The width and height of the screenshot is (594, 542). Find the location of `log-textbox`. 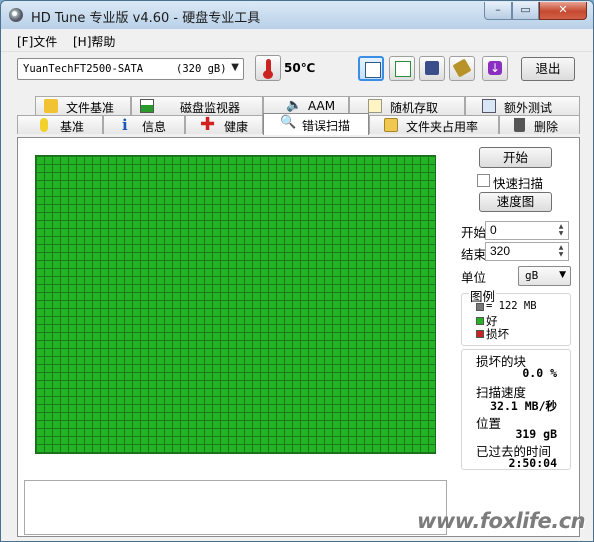

log-textbox is located at coordinates (235, 507).